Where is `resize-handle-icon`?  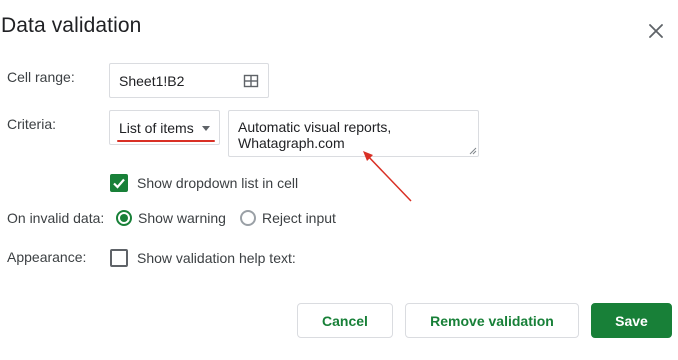 resize-handle-icon is located at coordinates (472, 150).